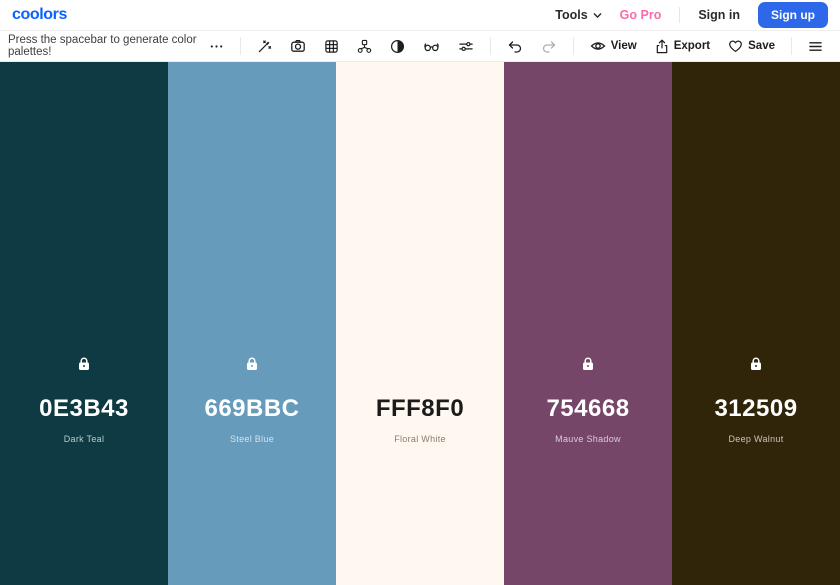 This screenshot has height=585, width=840. I want to click on ellipsis-icon, so click(216, 46).